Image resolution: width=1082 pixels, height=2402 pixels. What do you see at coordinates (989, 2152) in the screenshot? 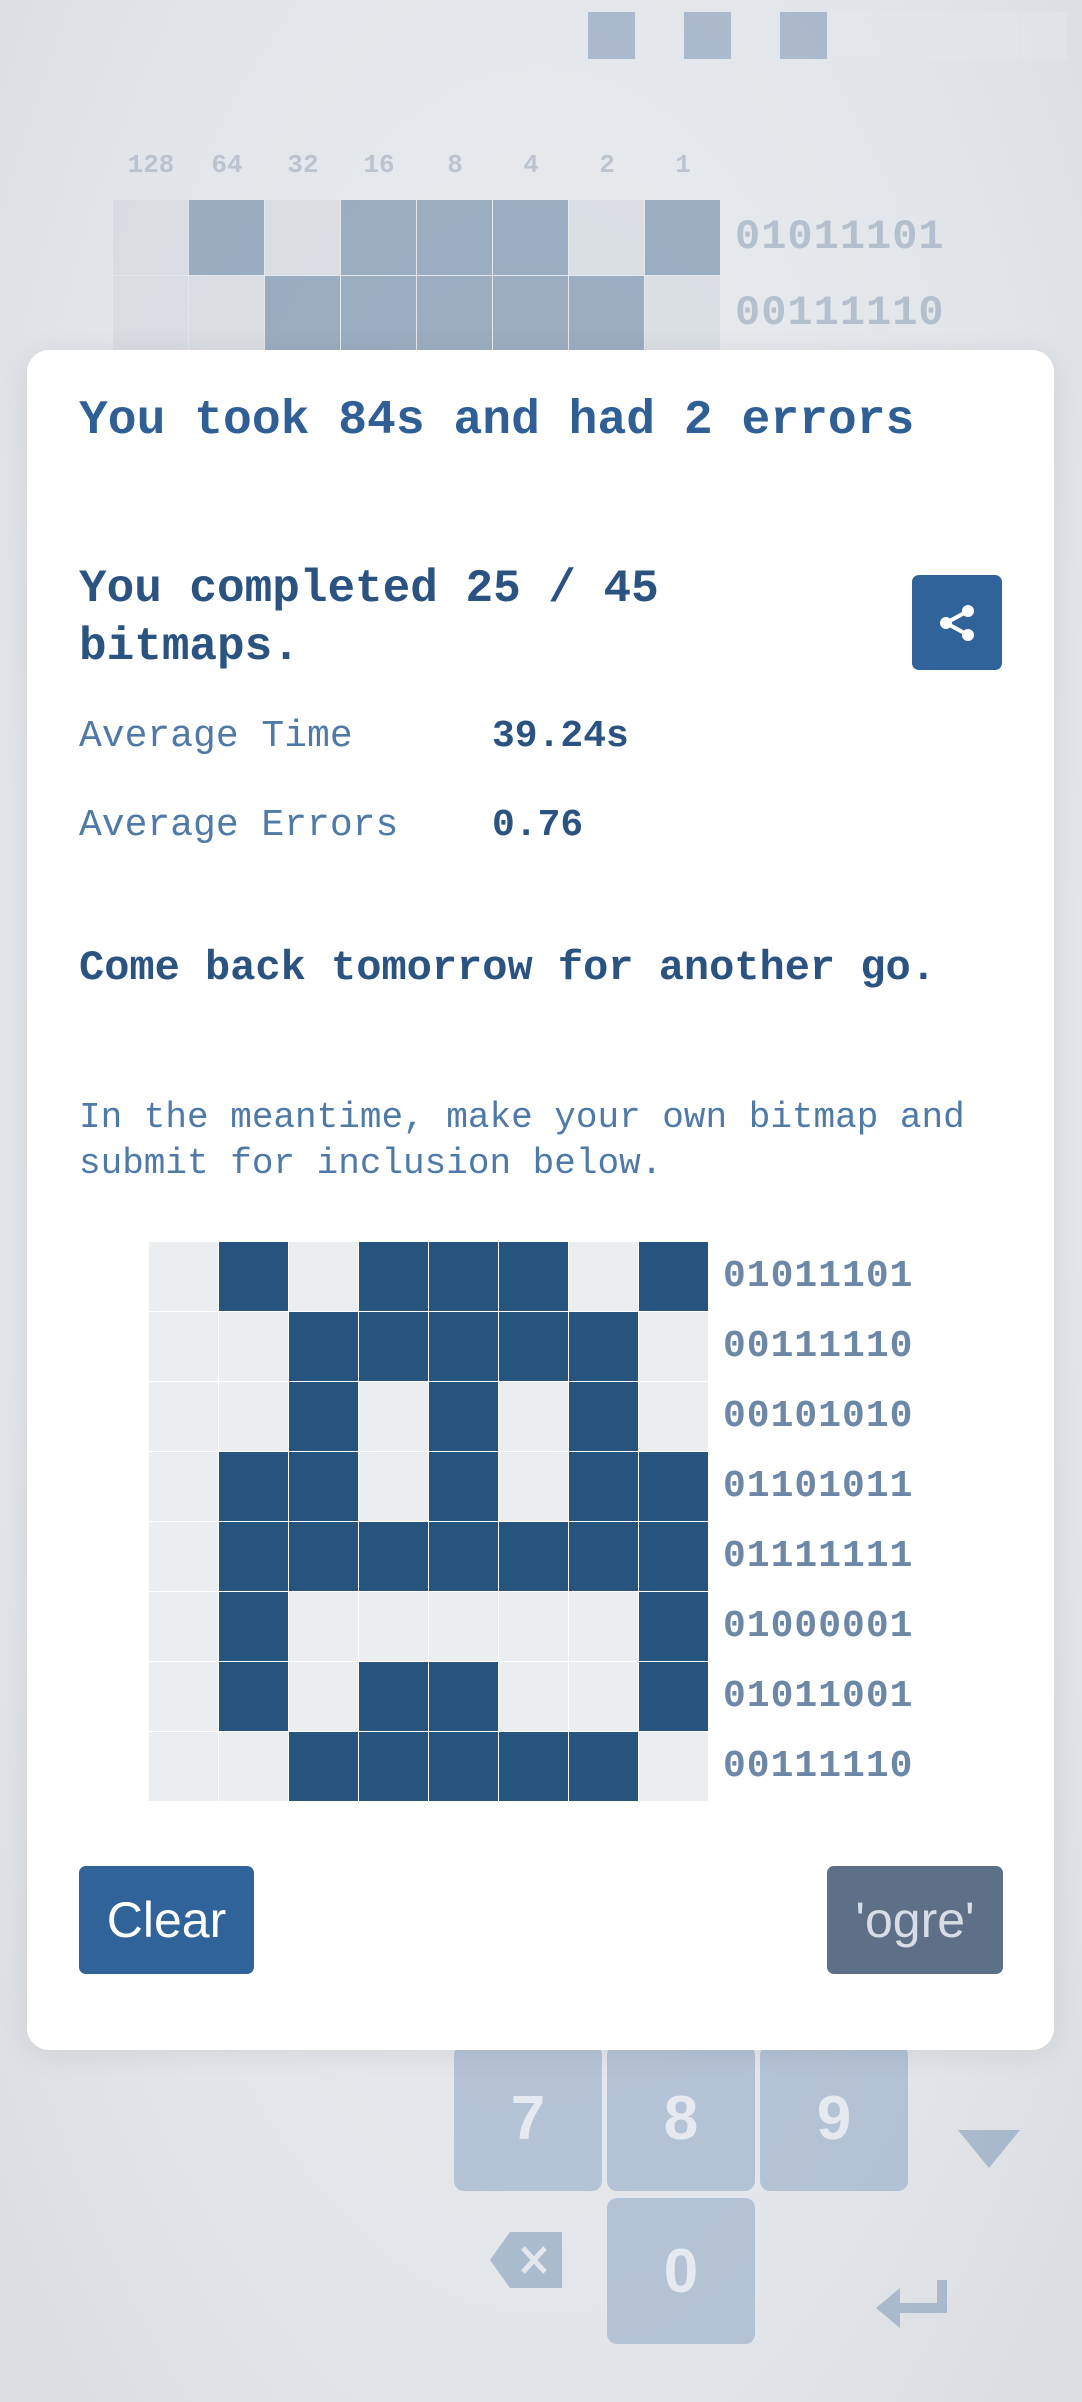
I see `dropdown-arrow-icon` at bounding box center [989, 2152].